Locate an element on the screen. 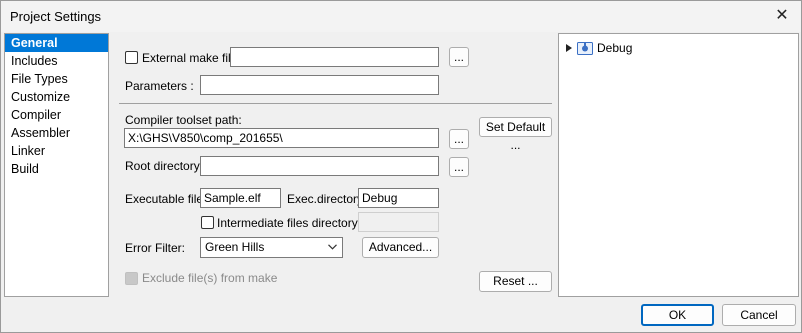 This screenshot has width=802, height=333. intermediate-files-field is located at coordinates (398, 222).